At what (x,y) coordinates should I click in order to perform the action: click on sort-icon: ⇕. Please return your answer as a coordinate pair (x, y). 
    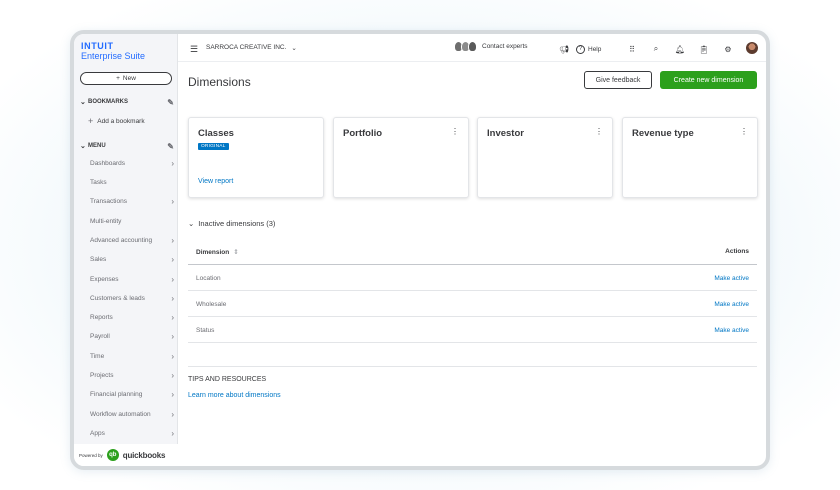
    Looking at the image, I should click on (236, 252).